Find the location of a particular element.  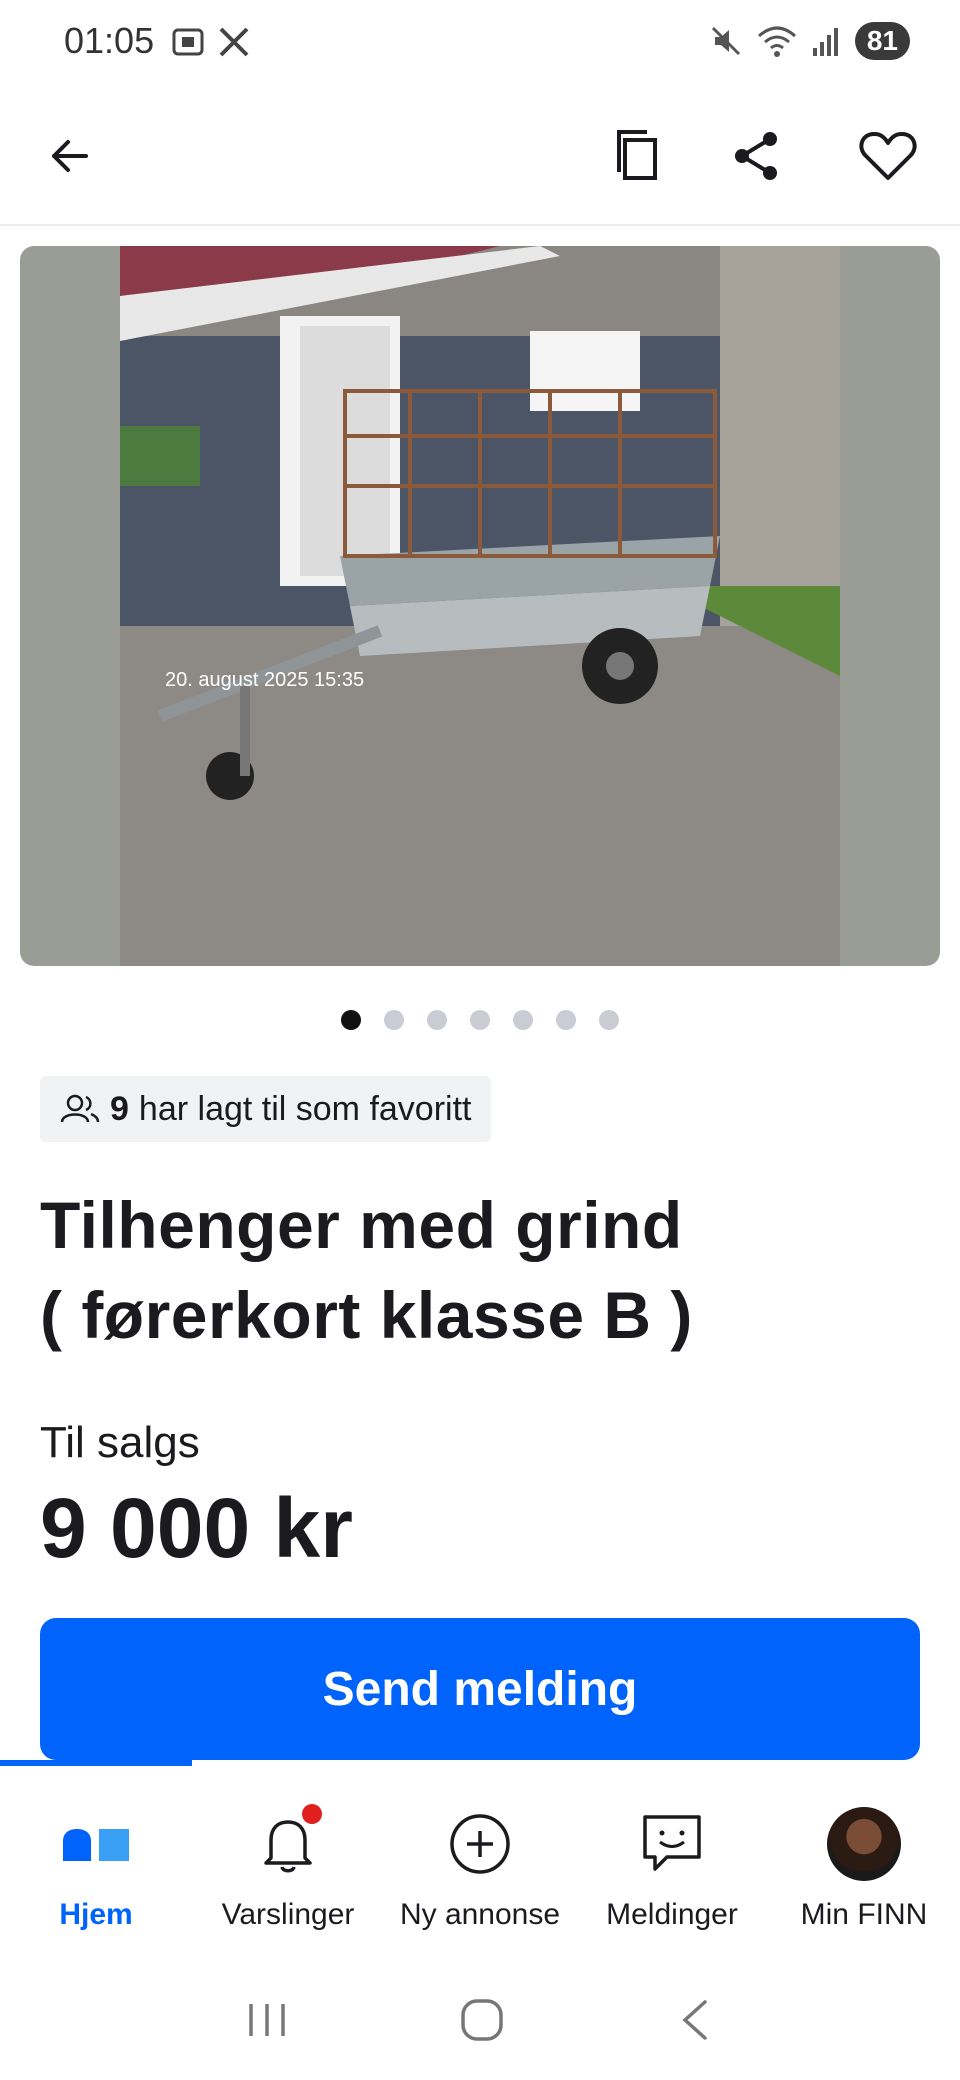

nav-item-new-ad: Ny annonse is located at coordinates (480, 1861).